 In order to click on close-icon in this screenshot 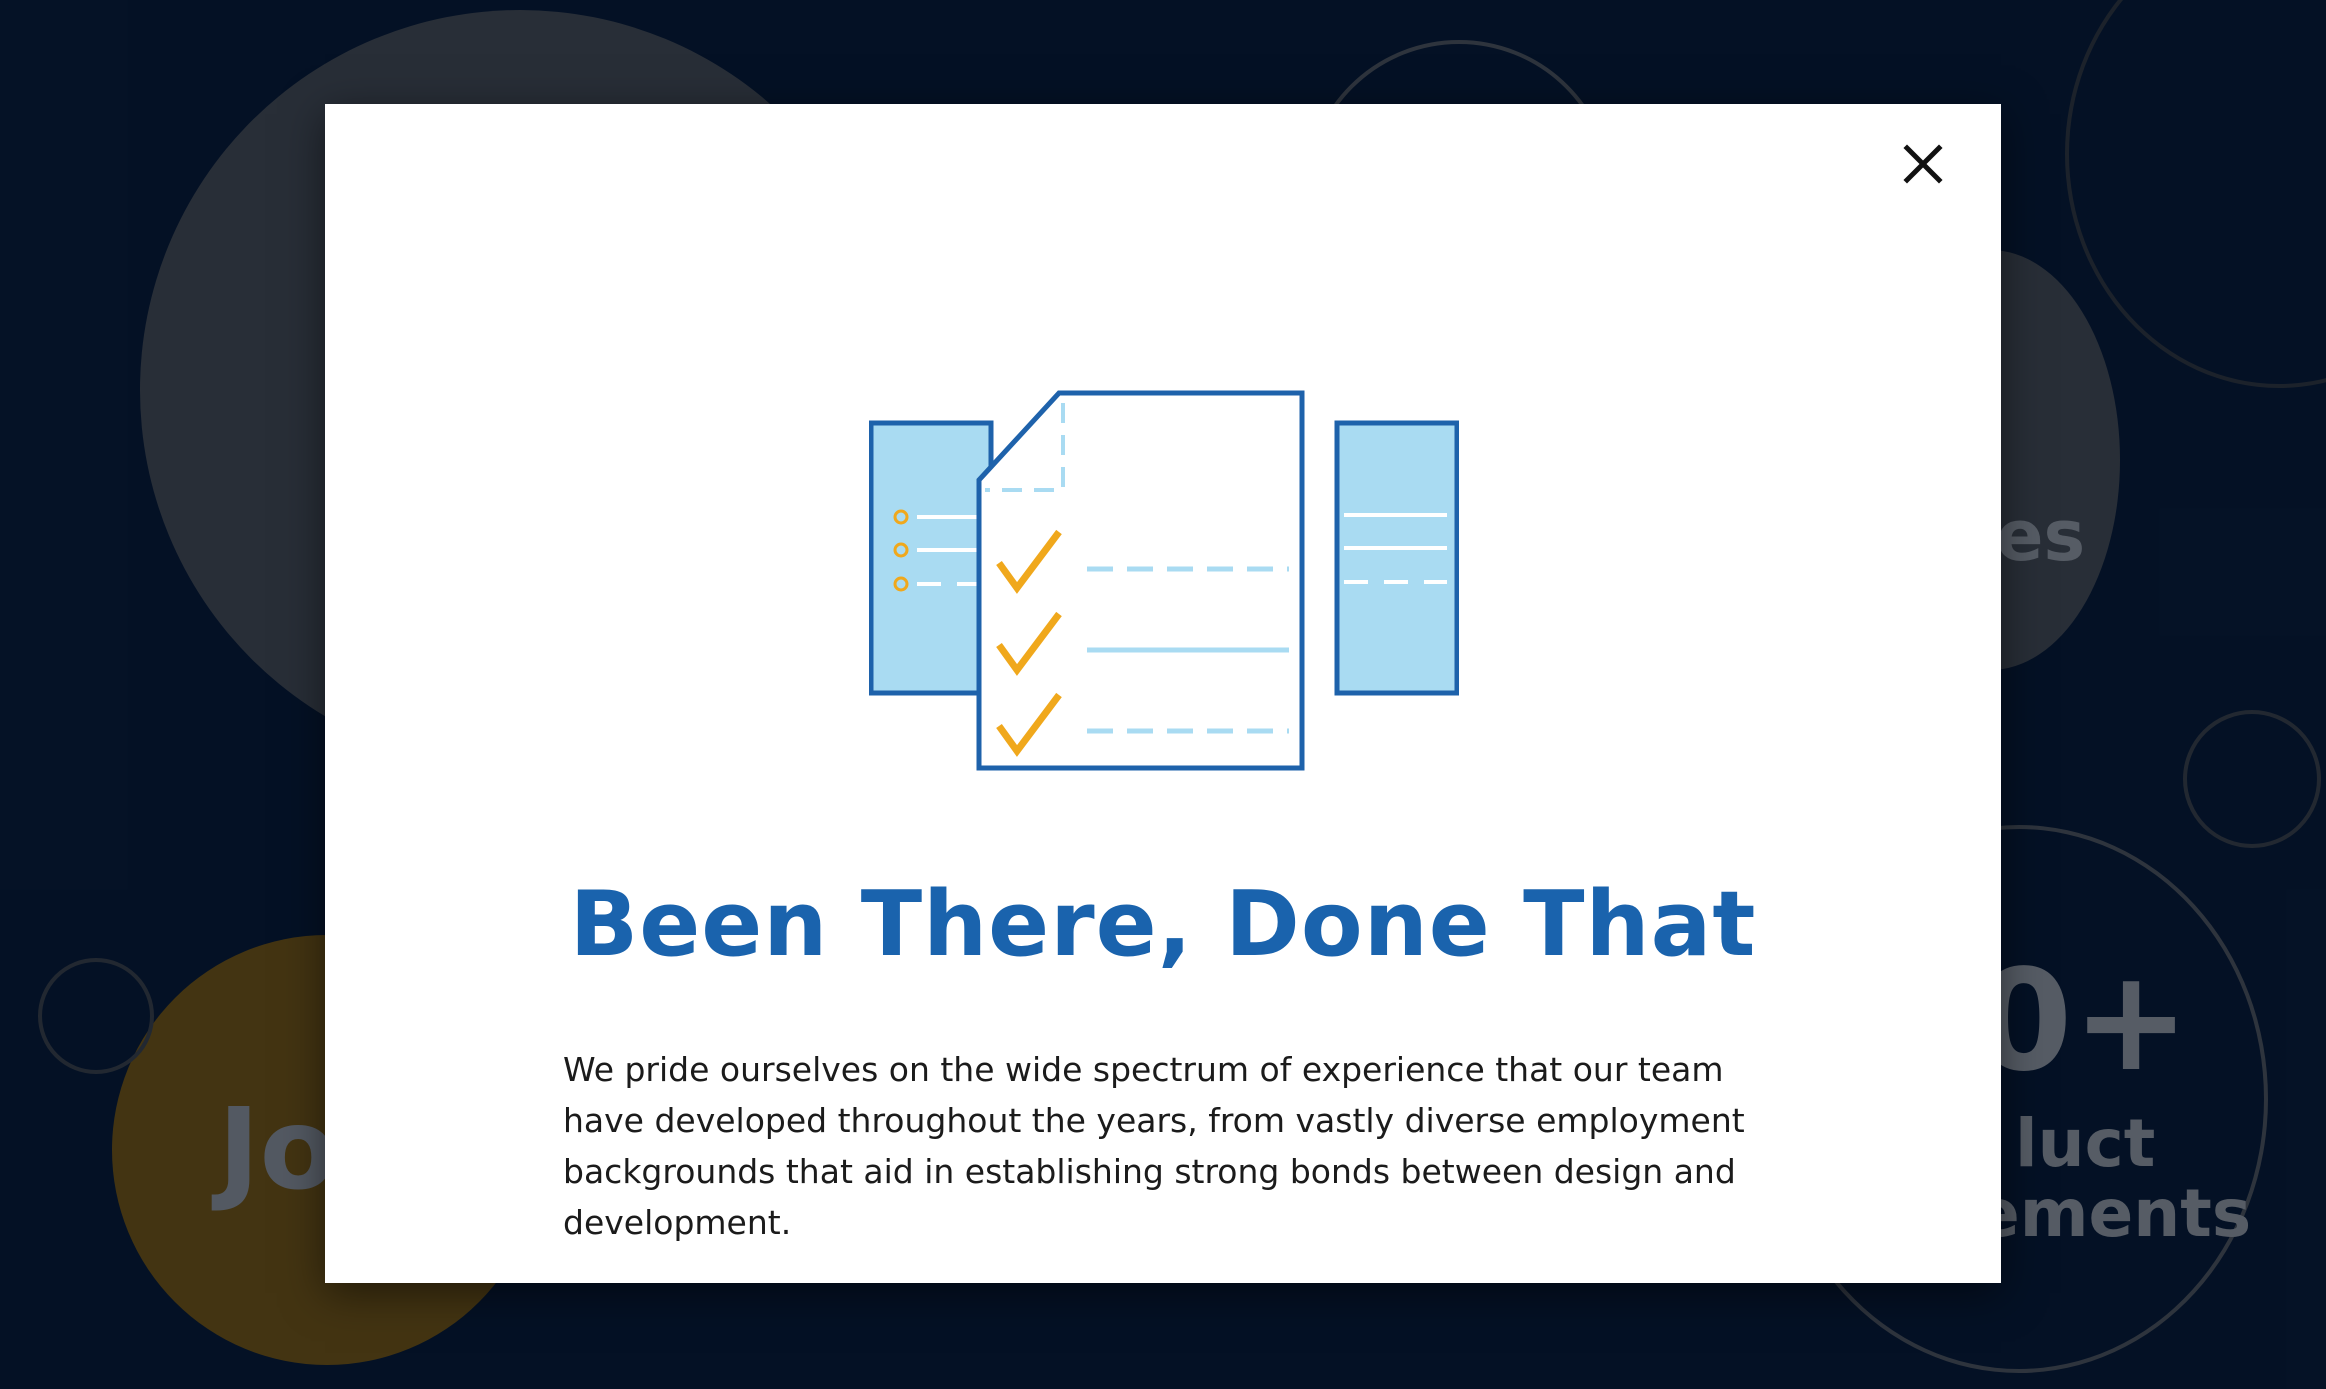, I will do `click(1923, 164)`.